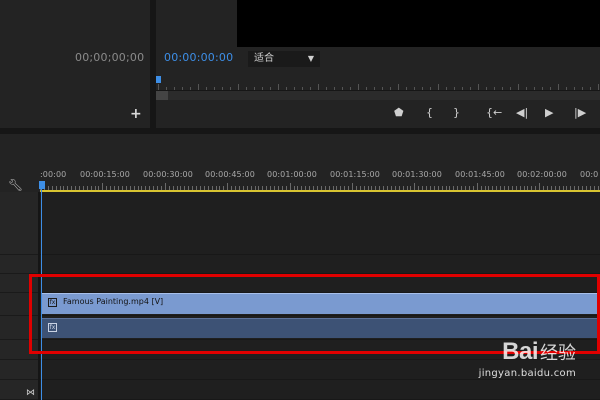  I want to click on ruler-timecode: :00:00, so click(53, 174).